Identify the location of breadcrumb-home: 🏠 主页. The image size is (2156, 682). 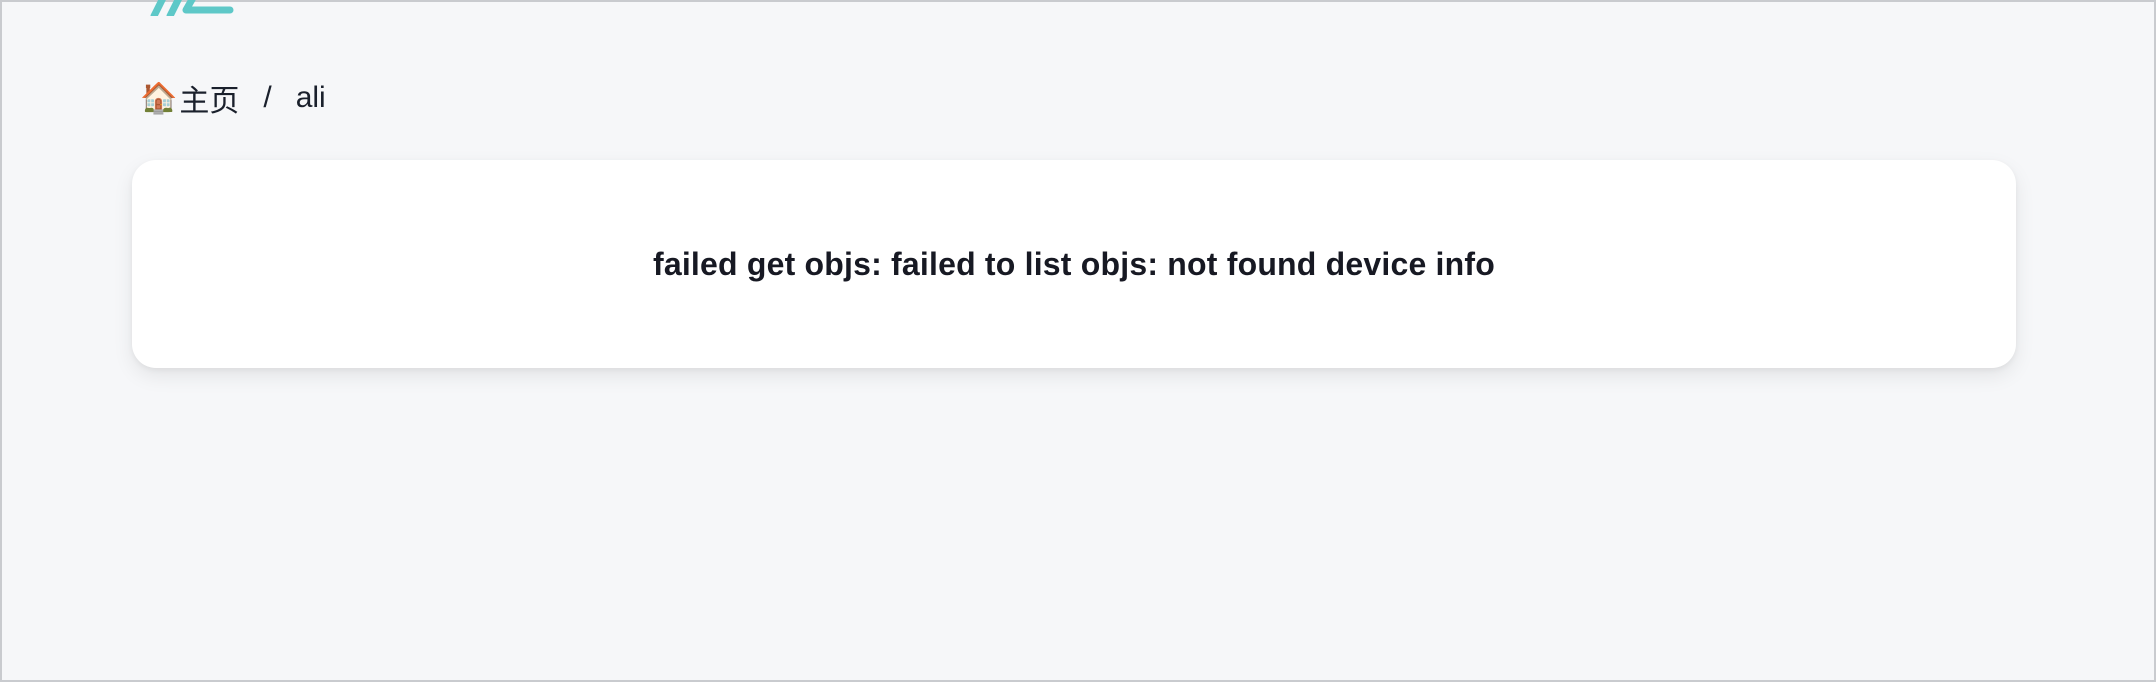
(189, 98).